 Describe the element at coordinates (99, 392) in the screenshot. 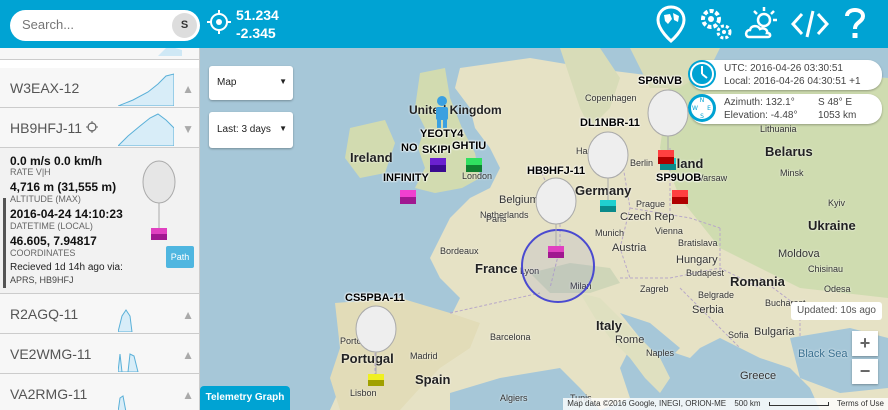

I see `list-item: VA2RMG-11 ▲` at that location.